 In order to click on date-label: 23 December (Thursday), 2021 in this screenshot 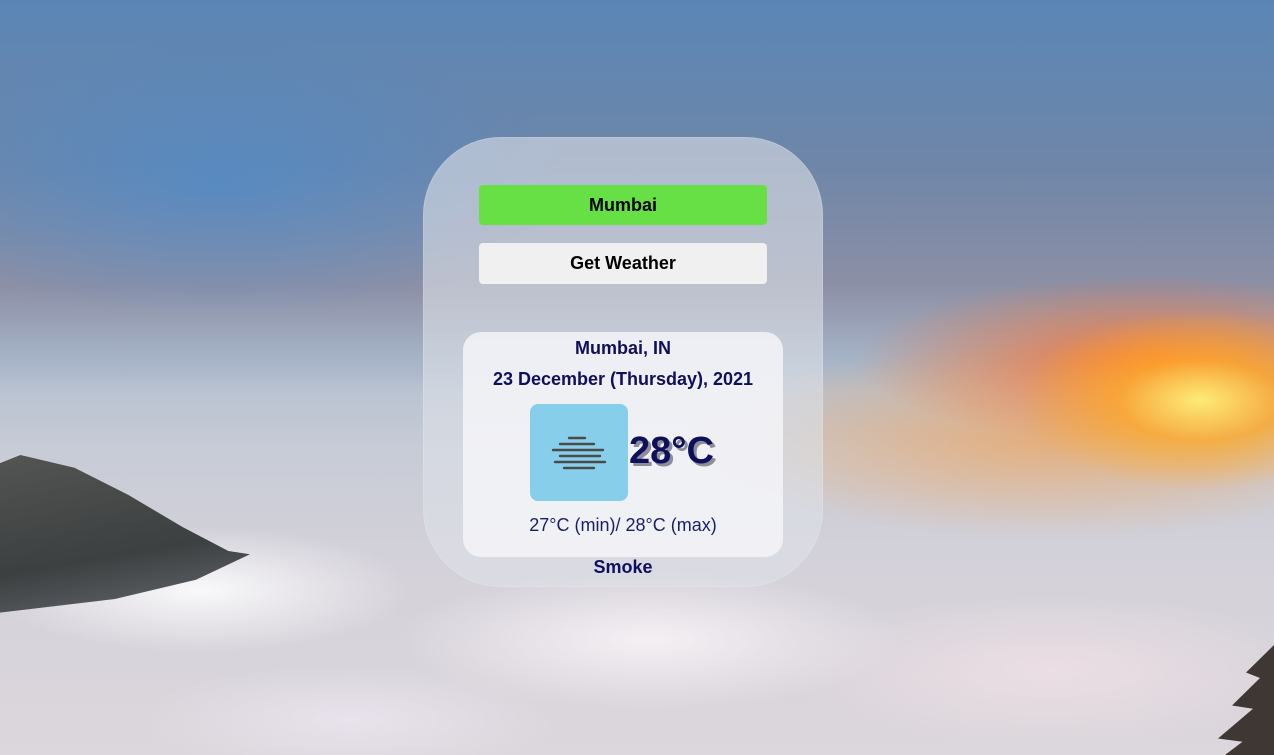, I will do `click(623, 379)`.